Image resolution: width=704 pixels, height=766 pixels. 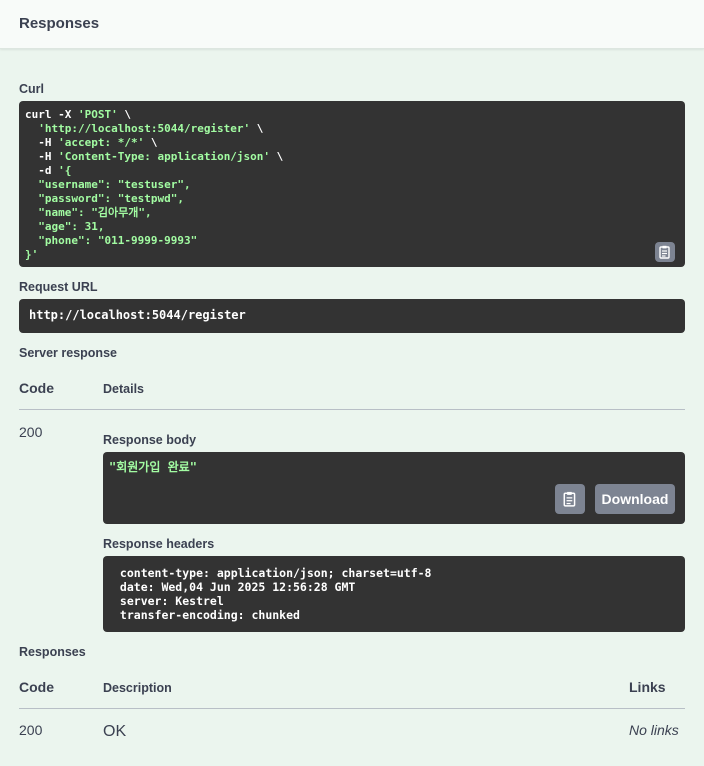 What do you see at coordinates (36, 687) in the screenshot?
I see `responses-code-header: Code` at bounding box center [36, 687].